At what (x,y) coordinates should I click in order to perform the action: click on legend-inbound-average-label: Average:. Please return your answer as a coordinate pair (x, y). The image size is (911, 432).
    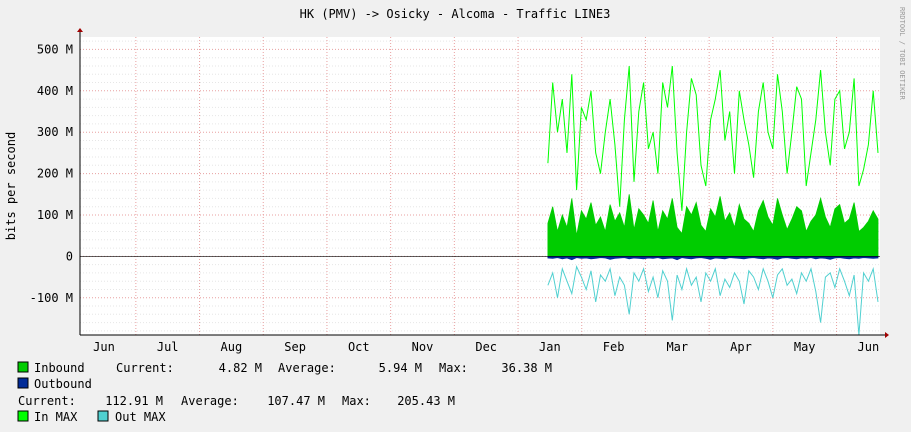
    Looking at the image, I should click on (307, 368).